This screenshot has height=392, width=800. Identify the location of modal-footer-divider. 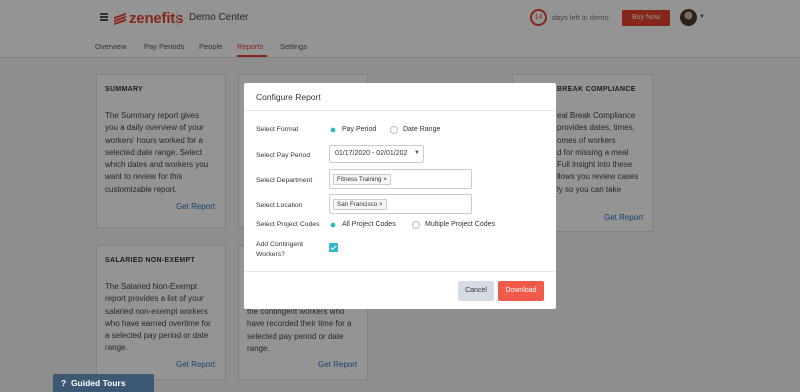
(400, 271).